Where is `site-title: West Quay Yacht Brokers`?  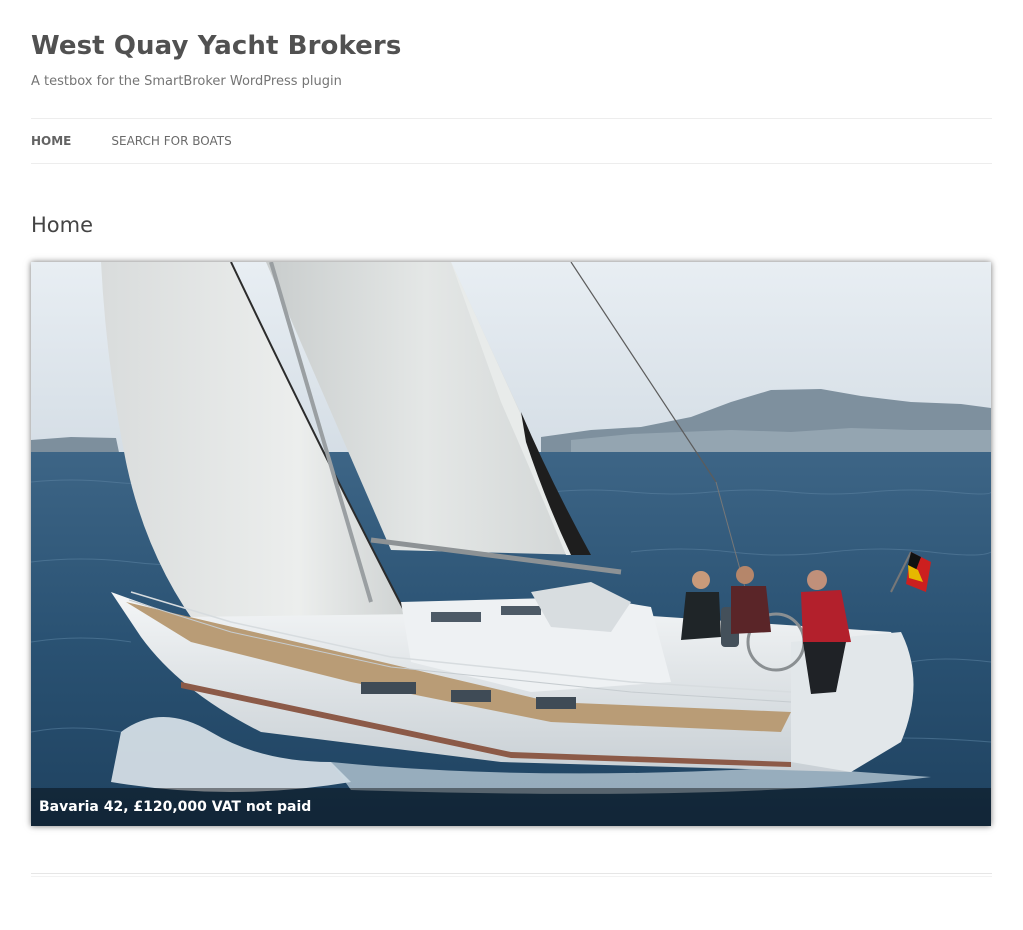
site-title: West Quay Yacht Brokers is located at coordinates (511, 46).